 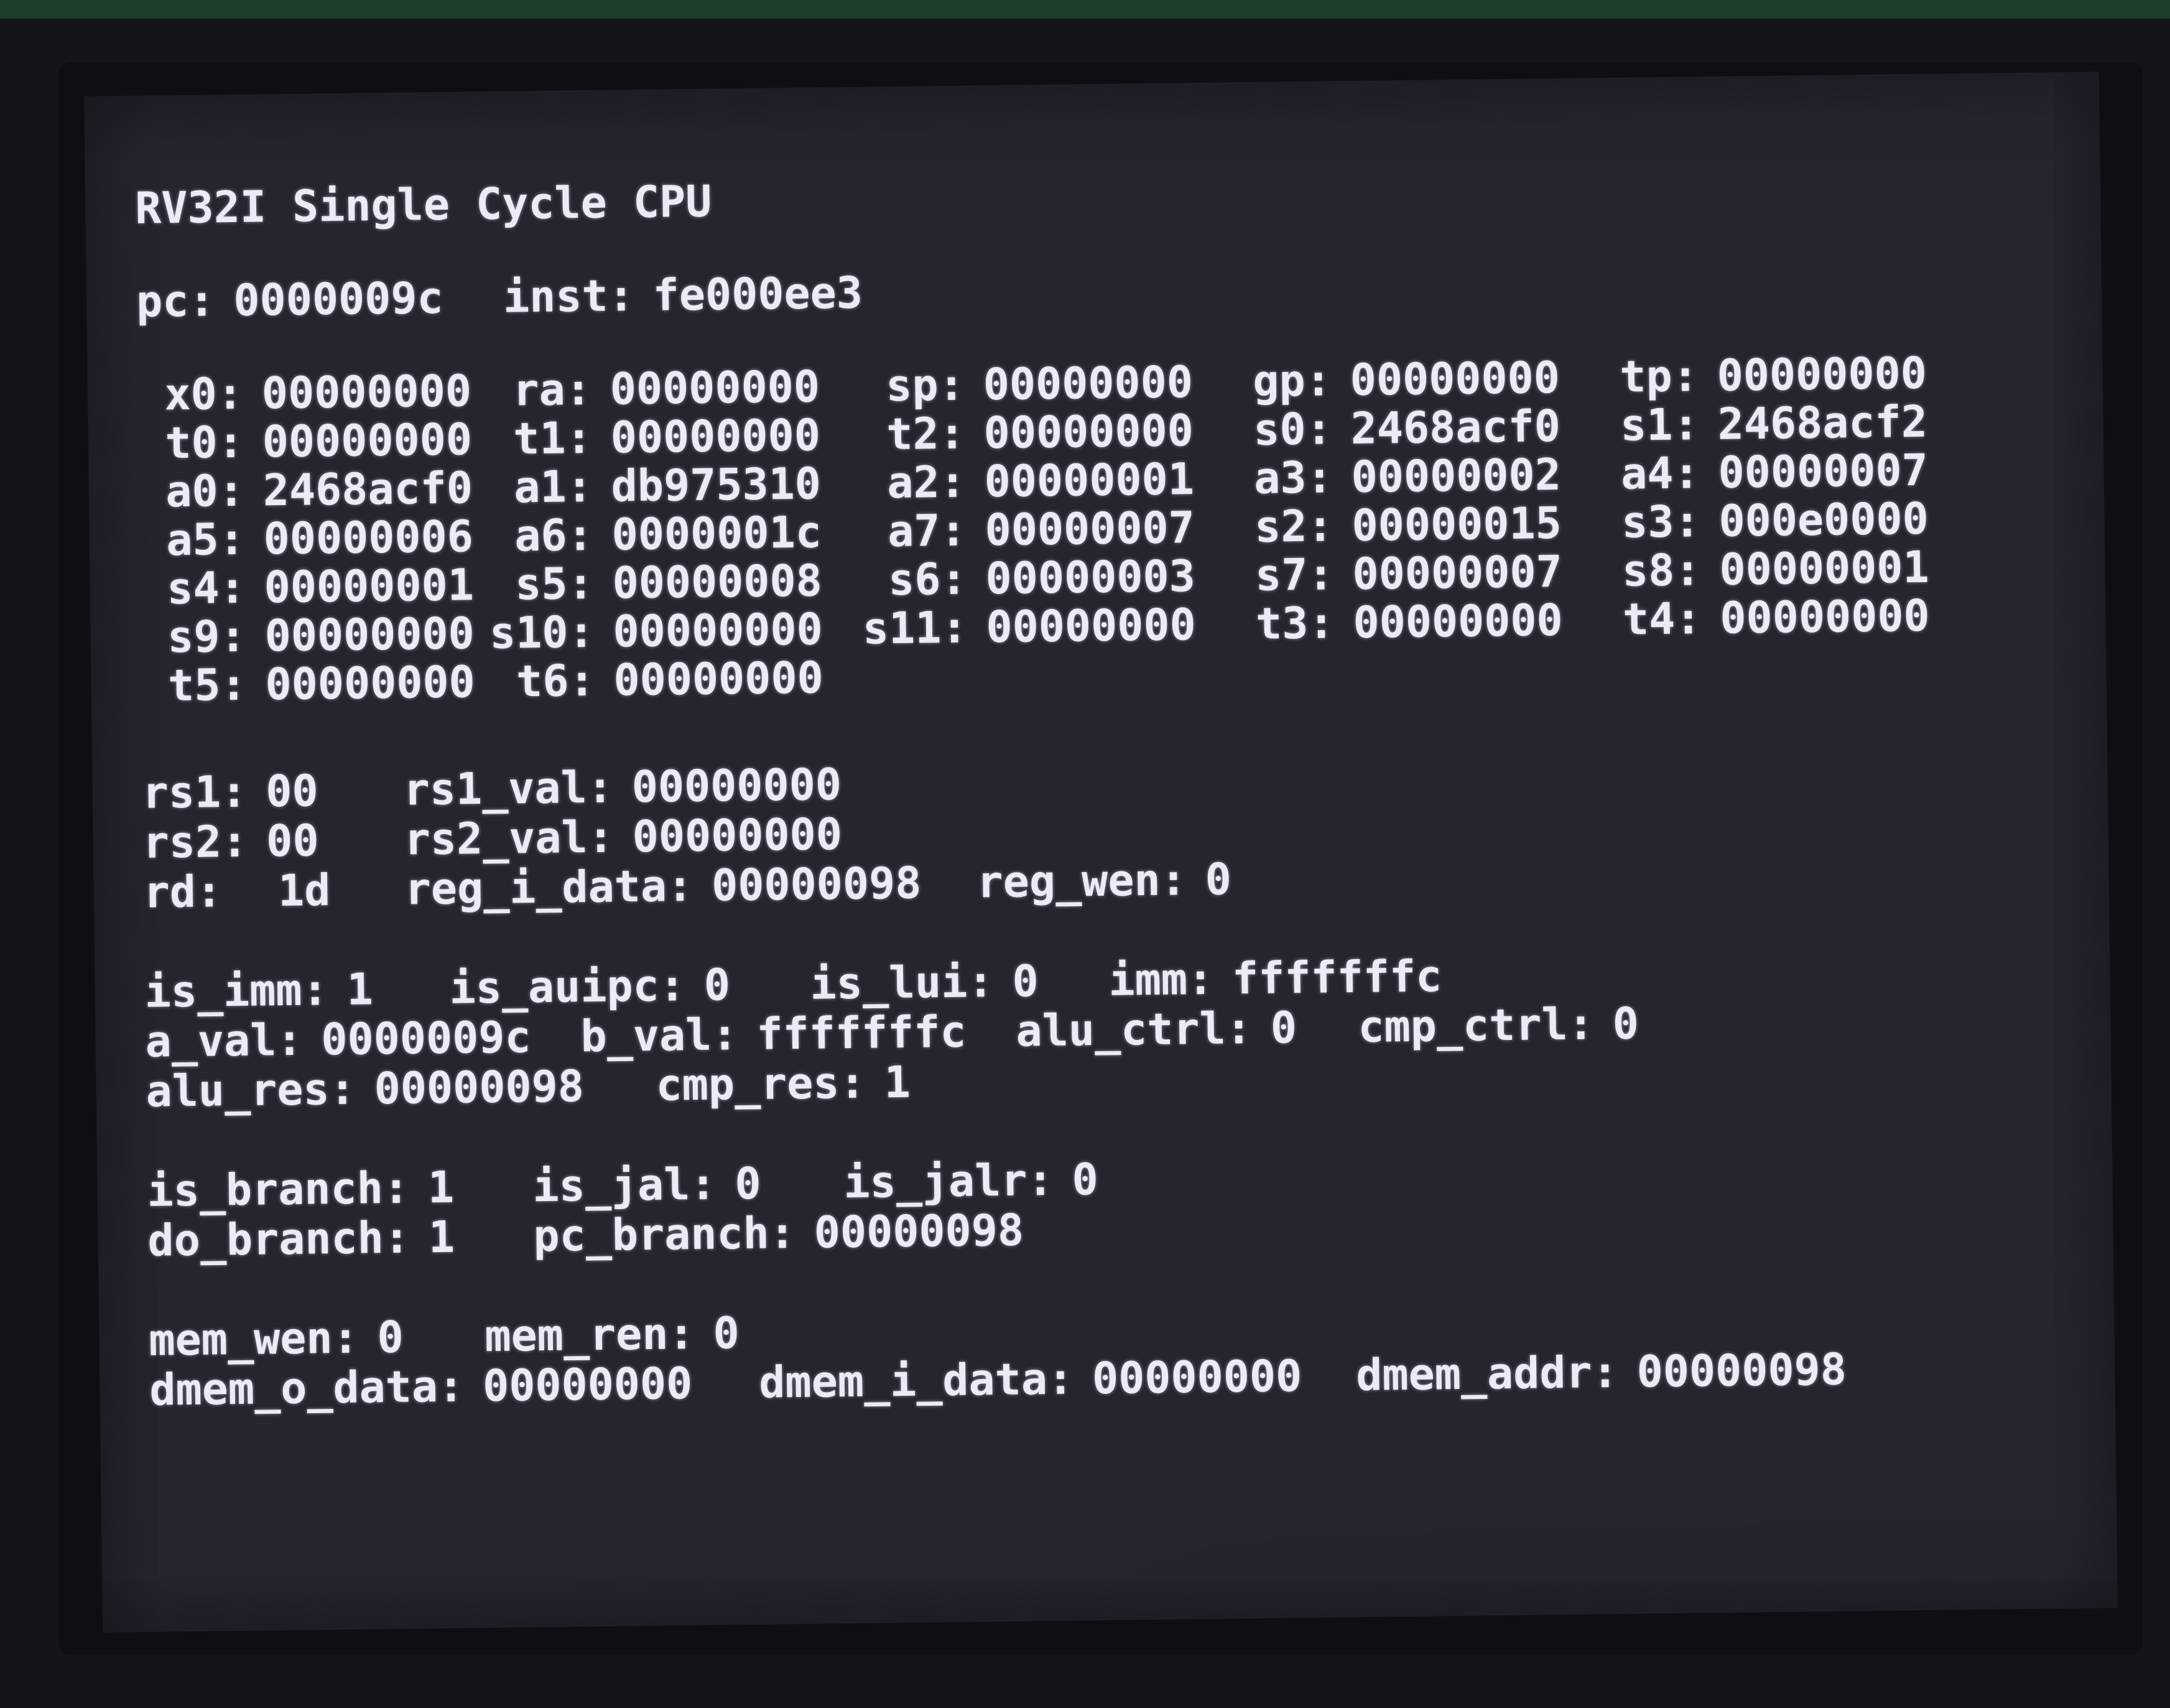 What do you see at coordinates (1760, 424) in the screenshot?
I see `register-entry: s1: 2468acf2` at bounding box center [1760, 424].